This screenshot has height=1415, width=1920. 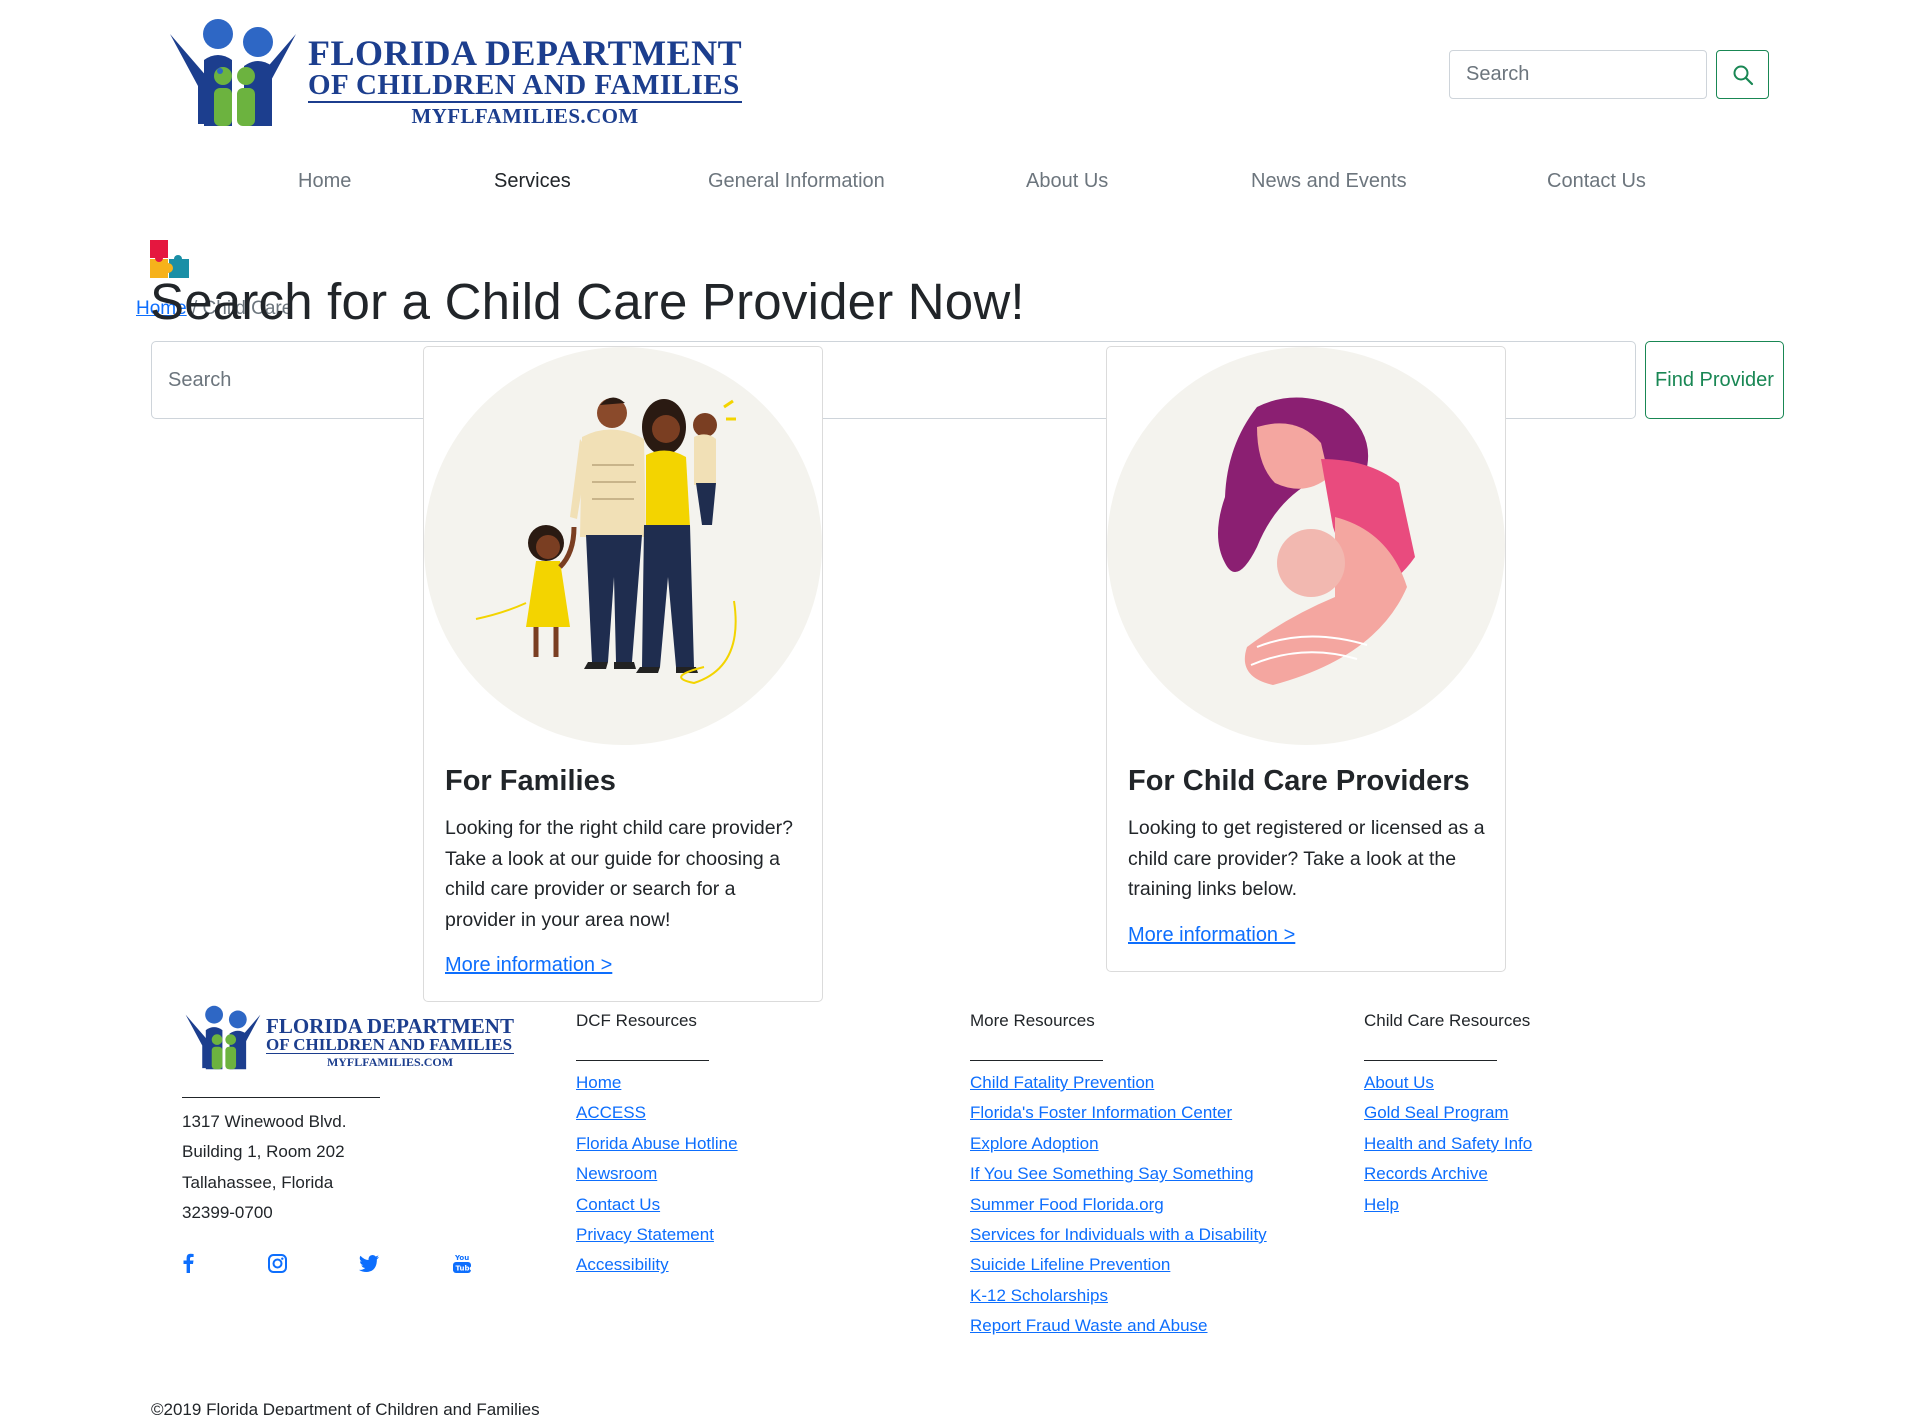 I want to click on youtube-icon: You Tube, so click(x=462, y=1263).